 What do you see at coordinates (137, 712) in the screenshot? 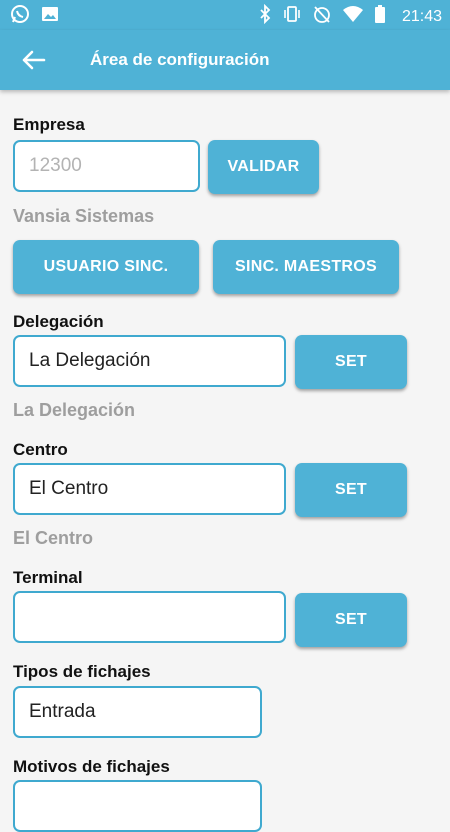
I see `tipos-fichajes-select` at bounding box center [137, 712].